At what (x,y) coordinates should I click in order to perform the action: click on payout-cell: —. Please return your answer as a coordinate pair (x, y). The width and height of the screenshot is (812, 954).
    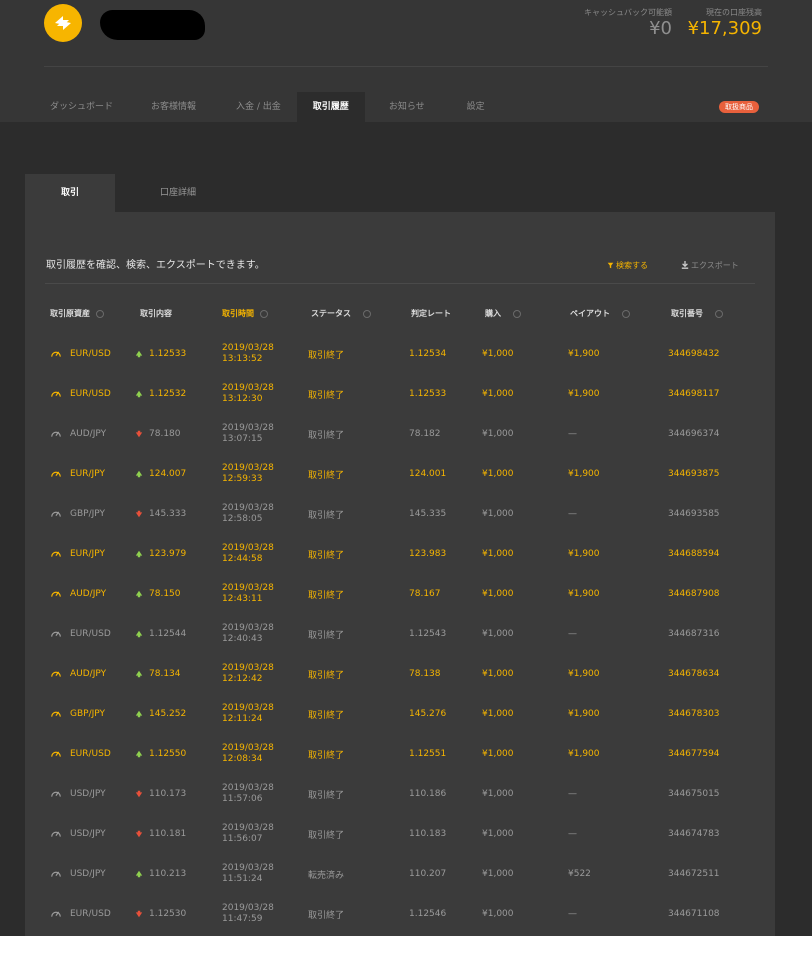
    Looking at the image, I should click on (572, 834).